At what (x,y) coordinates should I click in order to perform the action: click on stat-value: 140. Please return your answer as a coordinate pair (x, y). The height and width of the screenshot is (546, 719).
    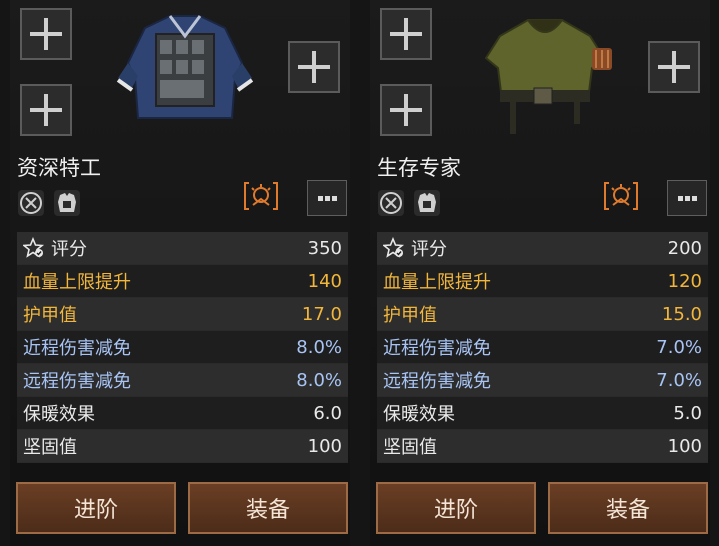
    Looking at the image, I should click on (324, 281).